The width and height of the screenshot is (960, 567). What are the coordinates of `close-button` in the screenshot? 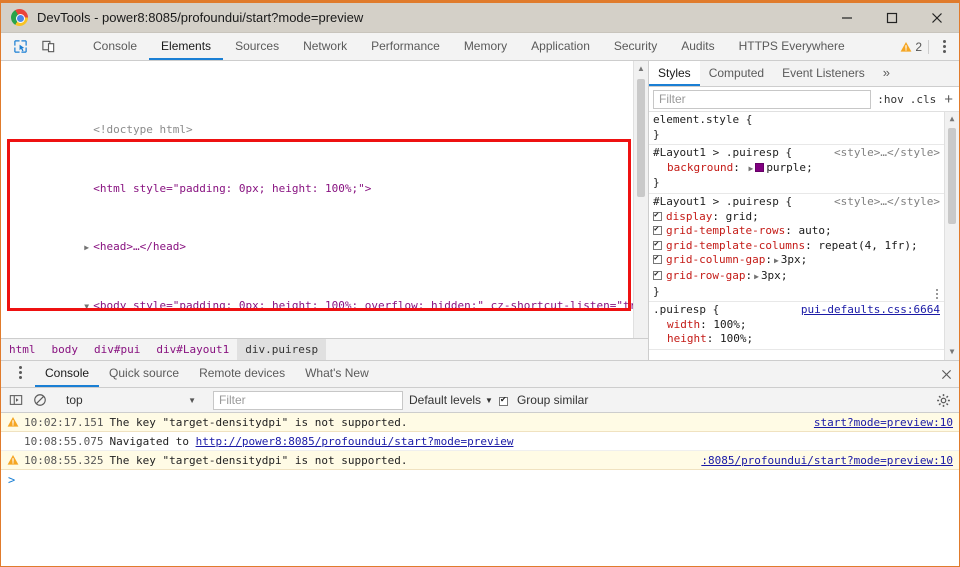 It's located at (936, 17).